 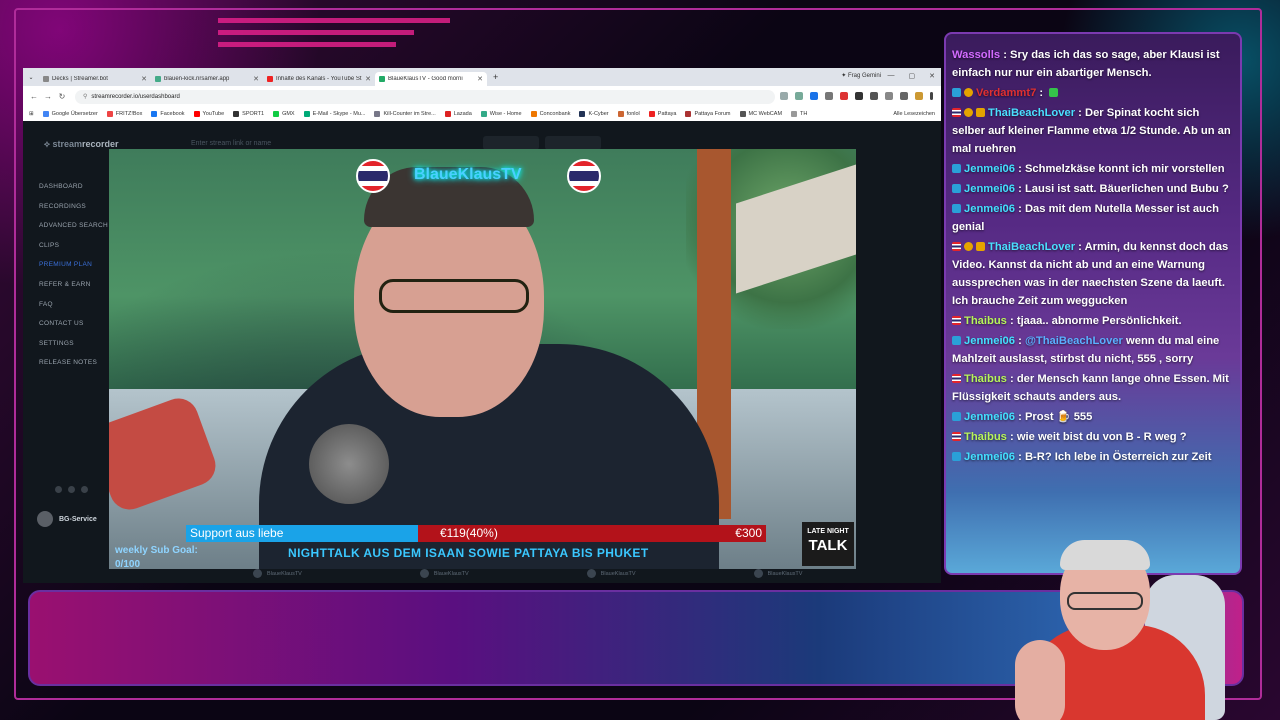 What do you see at coordinates (73, 187) in the screenshot?
I see `sidebar-item-dashboard: DASHBOARD` at bounding box center [73, 187].